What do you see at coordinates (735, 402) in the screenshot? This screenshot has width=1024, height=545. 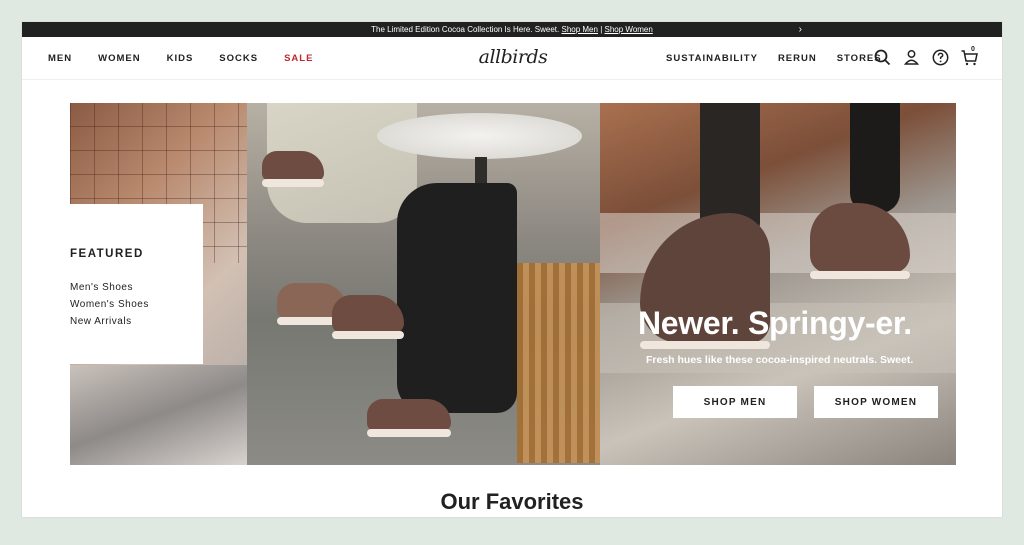 I see `shop-men-button: SHOP MEN` at bounding box center [735, 402].